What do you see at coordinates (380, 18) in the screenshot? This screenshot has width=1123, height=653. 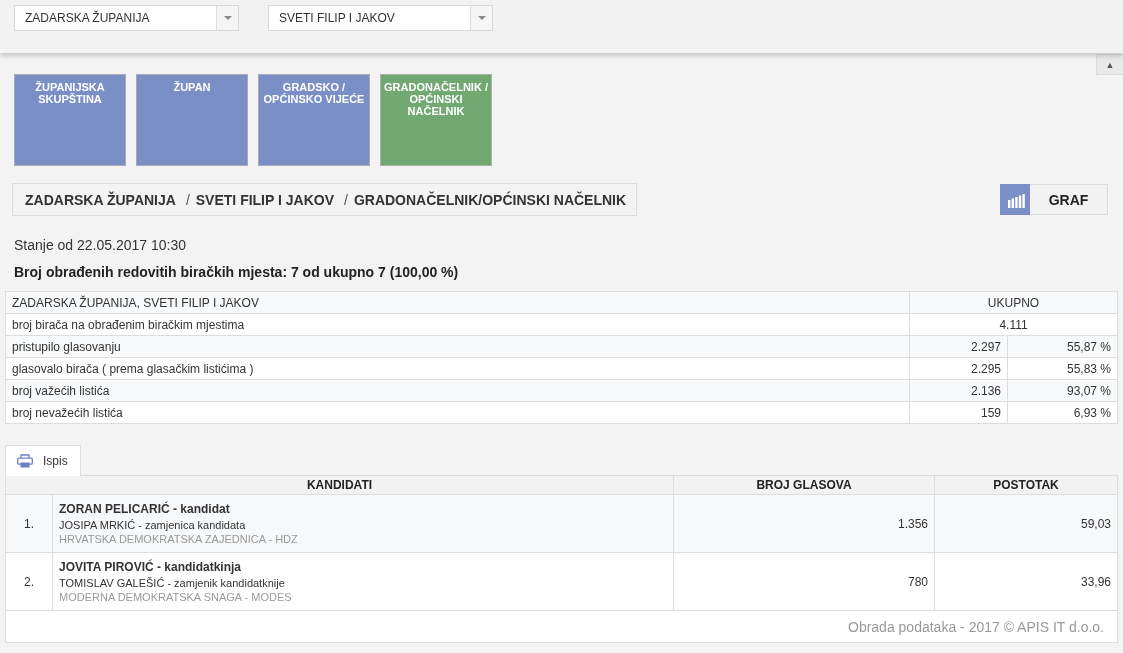 I see `location-dropdown: SVETI FILIP I JAKOV` at bounding box center [380, 18].